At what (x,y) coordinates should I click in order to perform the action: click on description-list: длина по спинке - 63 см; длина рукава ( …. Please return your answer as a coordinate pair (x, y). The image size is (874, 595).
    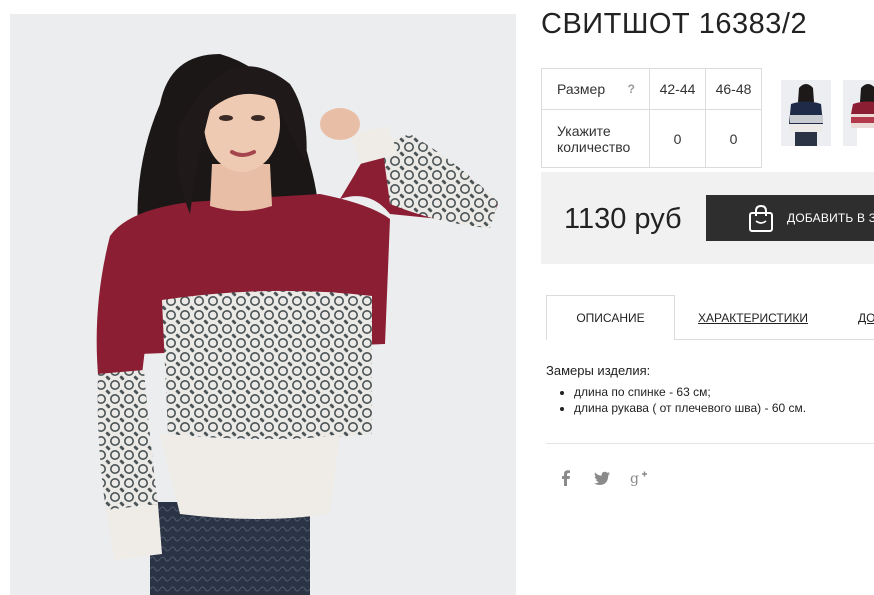
    Looking at the image, I should click on (710, 400).